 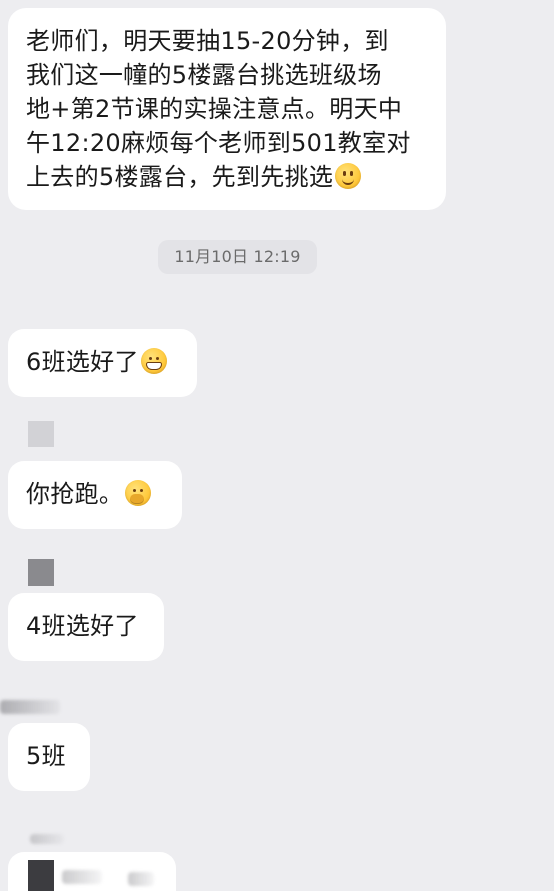 What do you see at coordinates (138, 493) in the screenshot?
I see `face-with-hand-over-mouth-icon` at bounding box center [138, 493].